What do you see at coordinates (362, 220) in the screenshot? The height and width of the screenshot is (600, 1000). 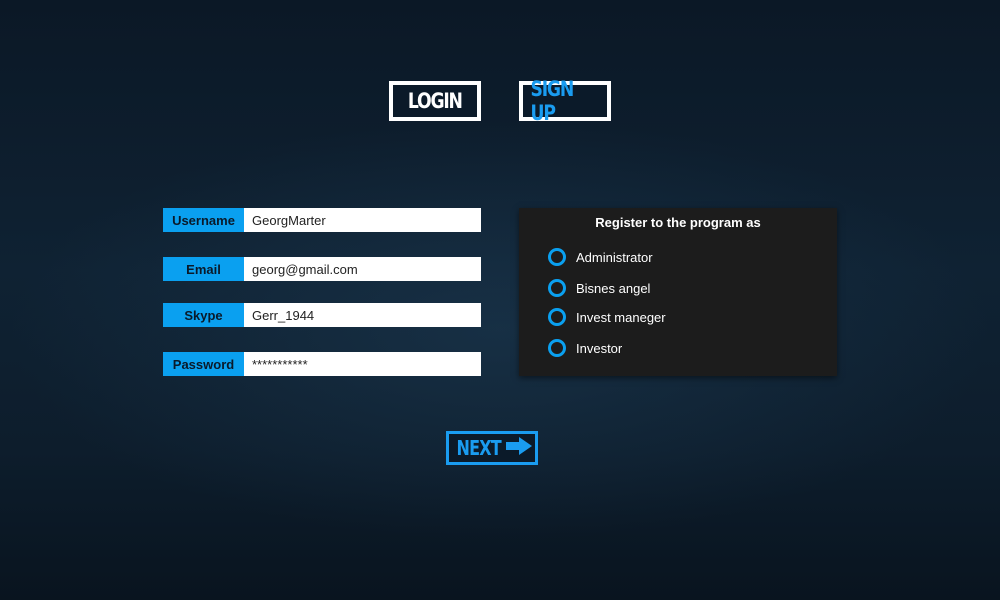 I see `username-field` at bounding box center [362, 220].